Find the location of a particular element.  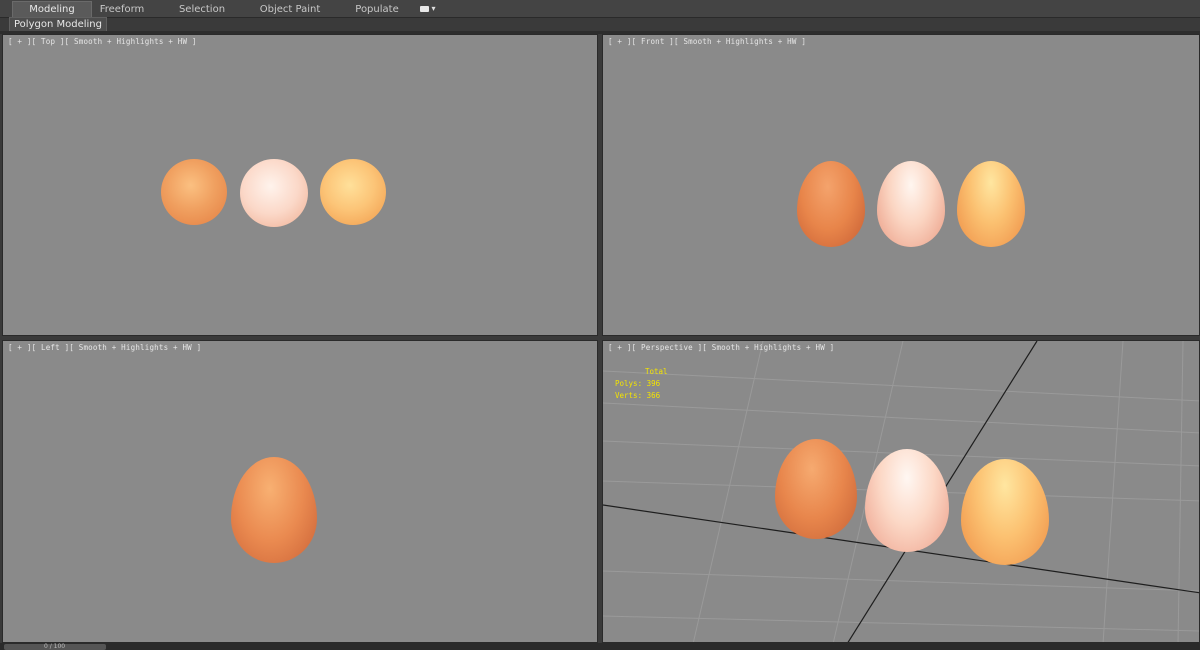

stats-verts: Verts: 366 is located at coordinates (638, 395).